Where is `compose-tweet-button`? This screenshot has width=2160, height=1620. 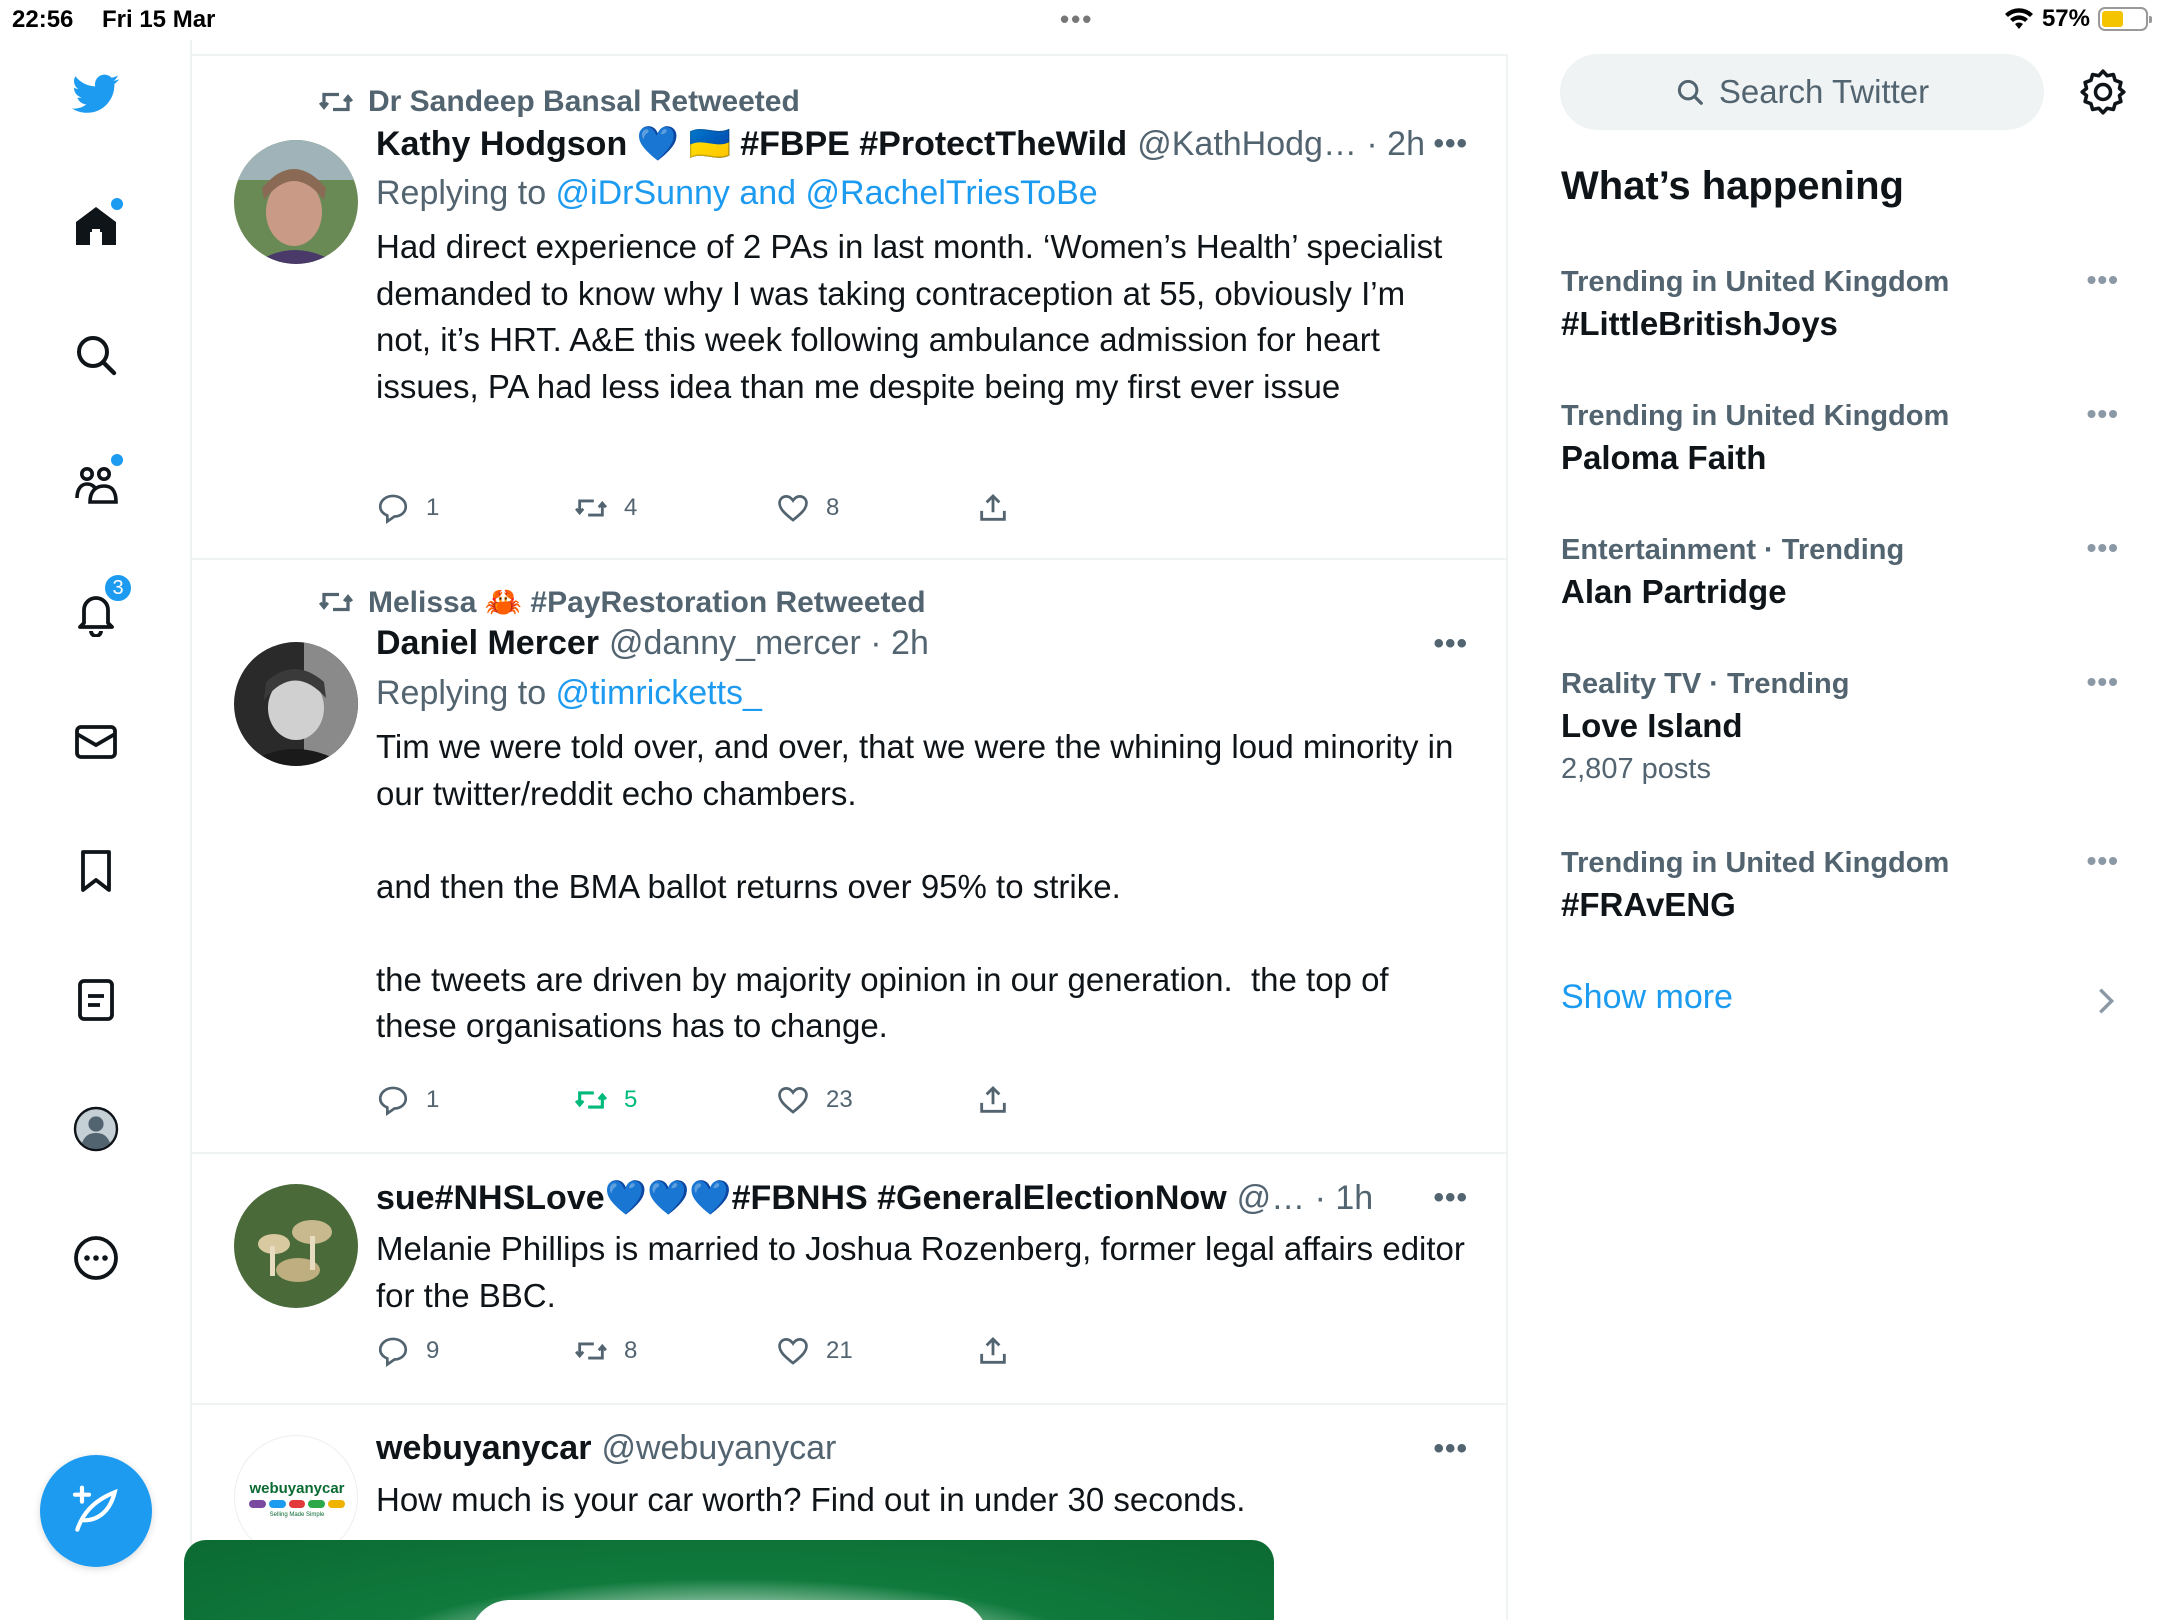
compose-tweet-button is located at coordinates (96, 1511).